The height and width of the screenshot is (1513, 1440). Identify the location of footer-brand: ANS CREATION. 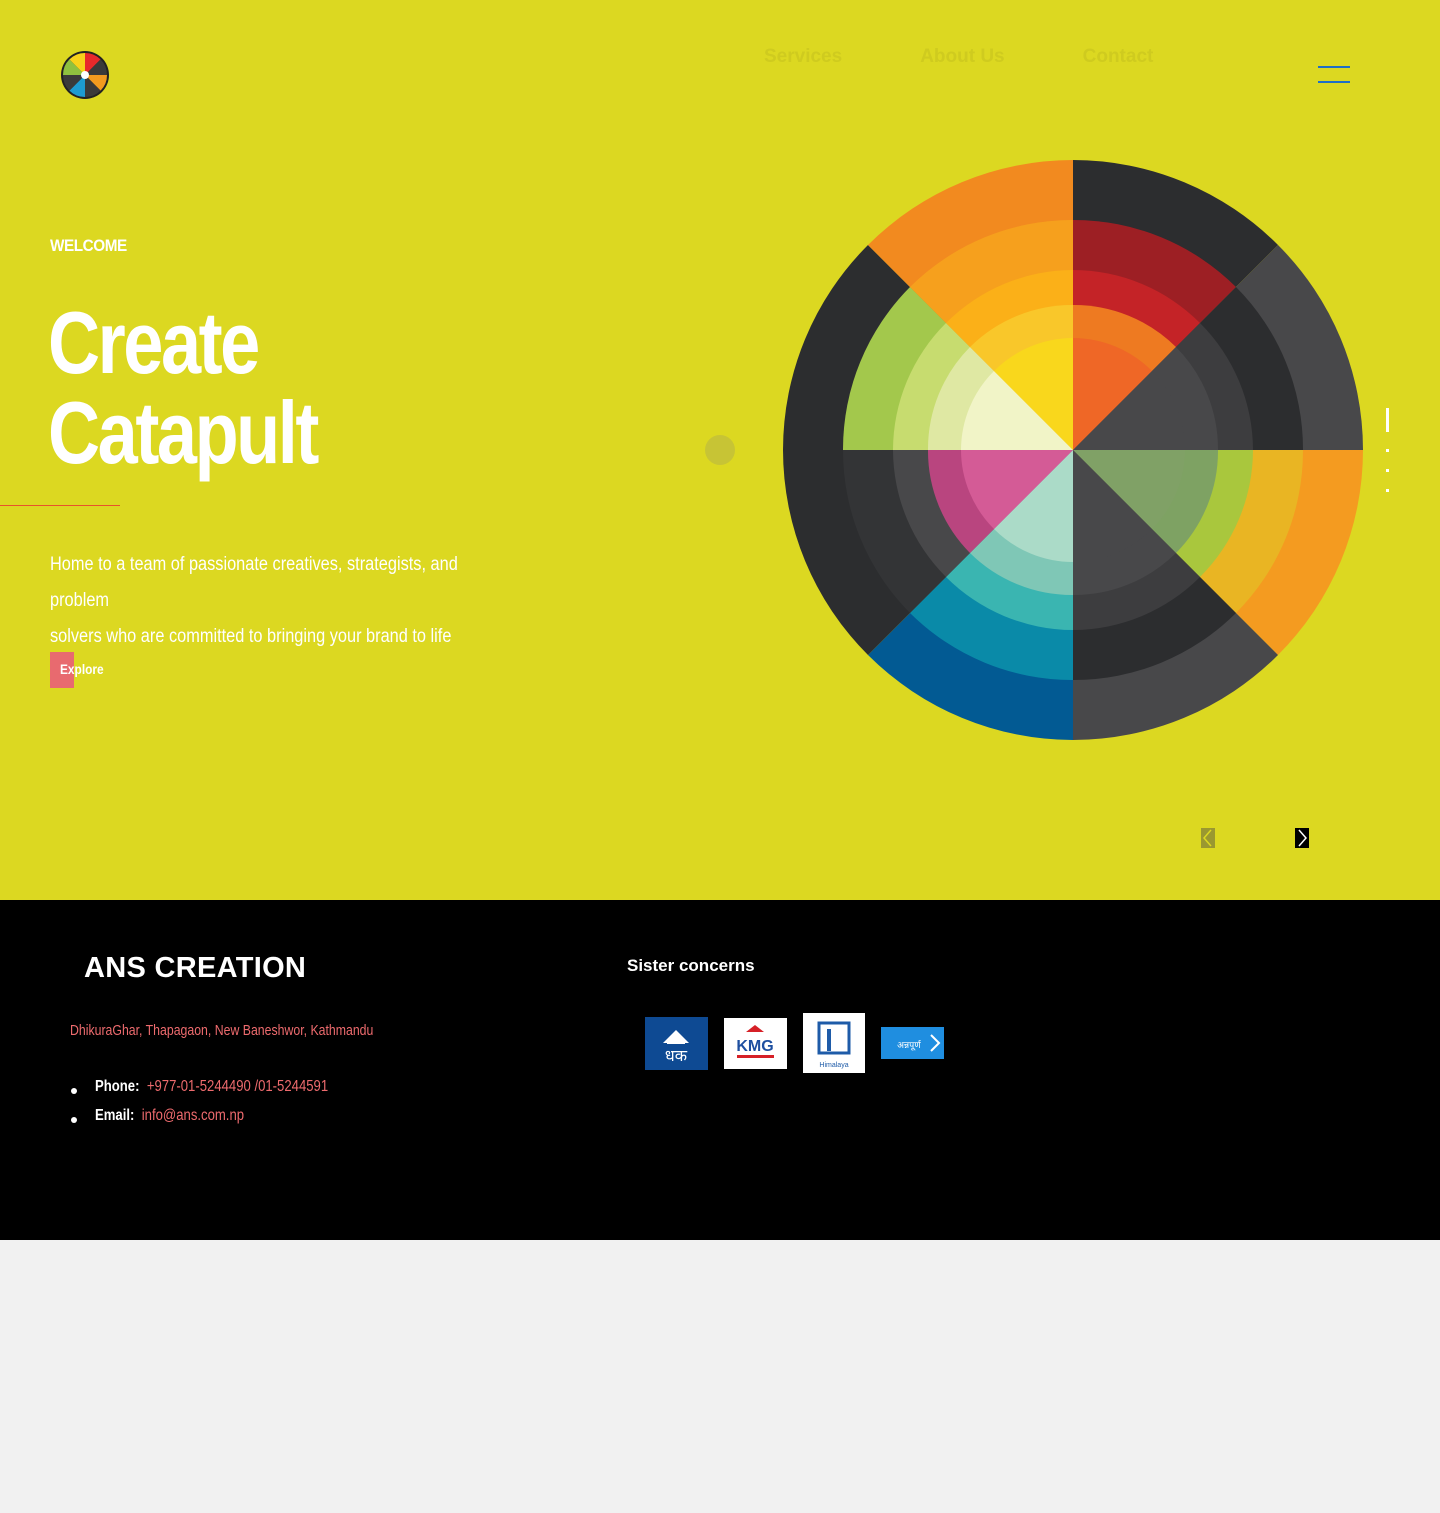
(195, 968).